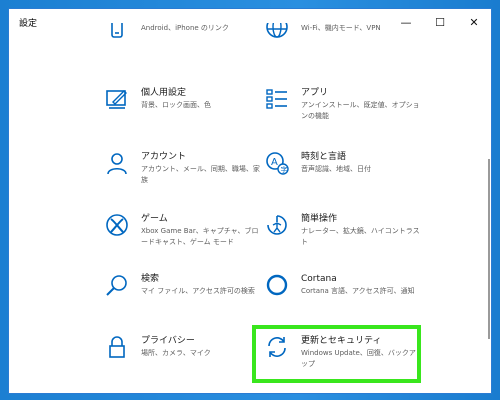  I want to click on tile-desc: ナレーター、拡大鏡、ハイコントラスト, so click(360, 236).